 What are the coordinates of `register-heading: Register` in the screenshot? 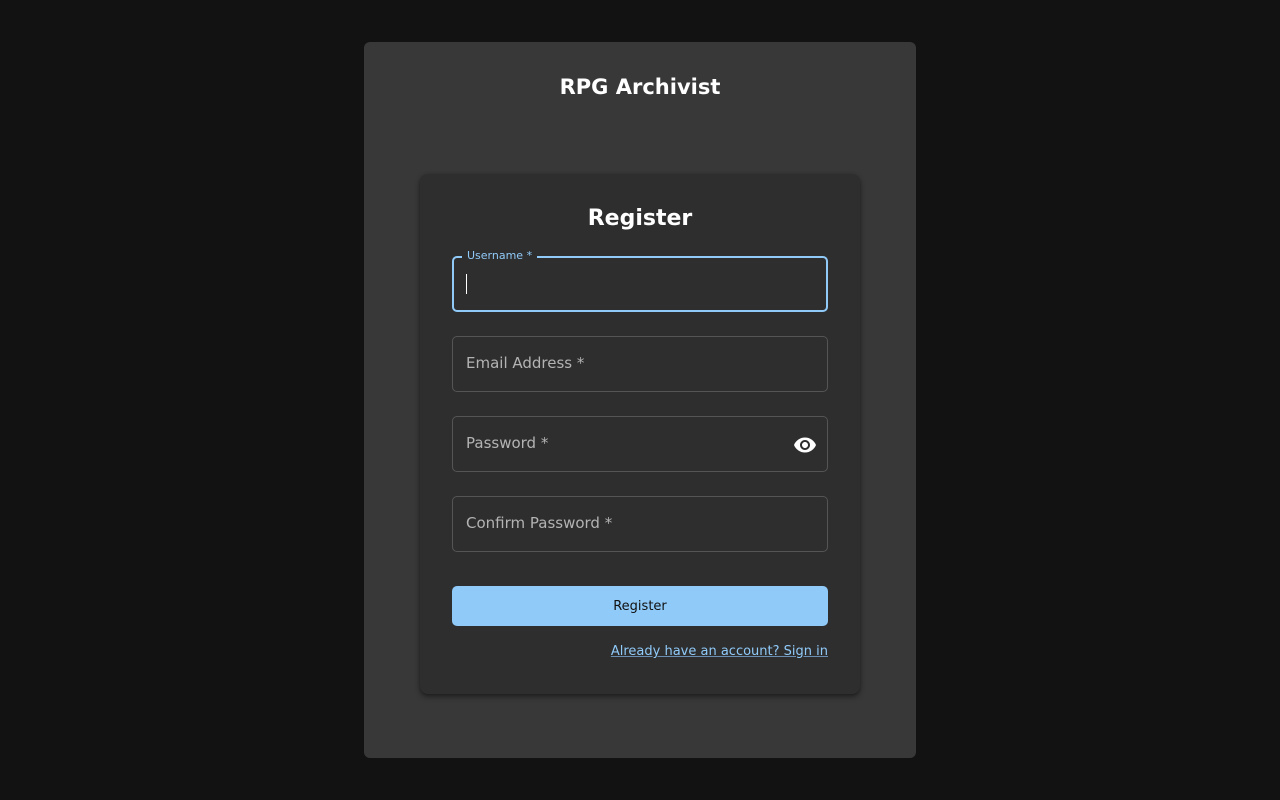 It's located at (640, 218).